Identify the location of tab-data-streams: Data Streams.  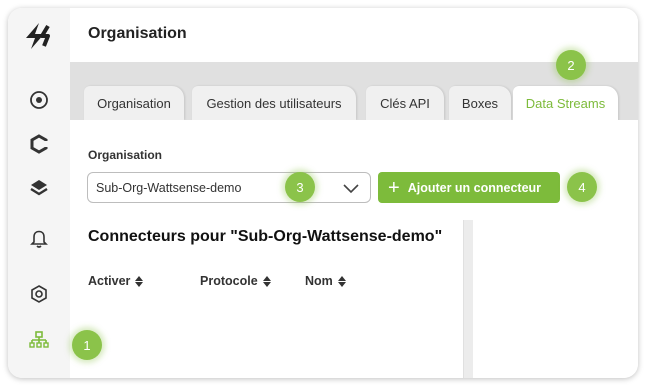
(565, 103).